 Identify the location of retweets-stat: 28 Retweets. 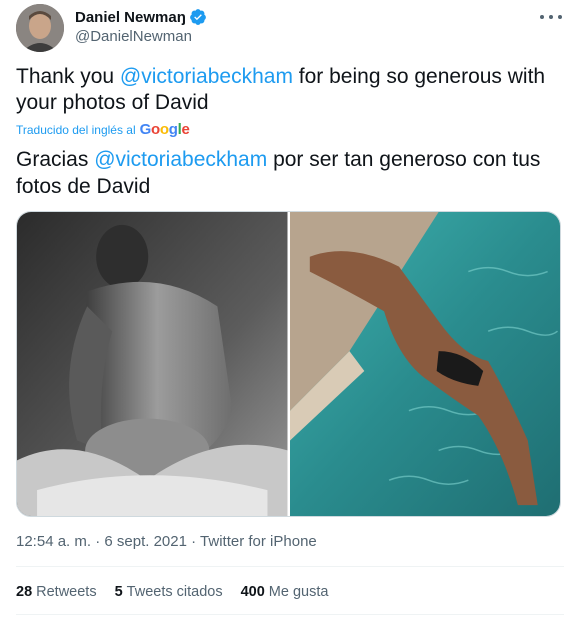
(56, 592).